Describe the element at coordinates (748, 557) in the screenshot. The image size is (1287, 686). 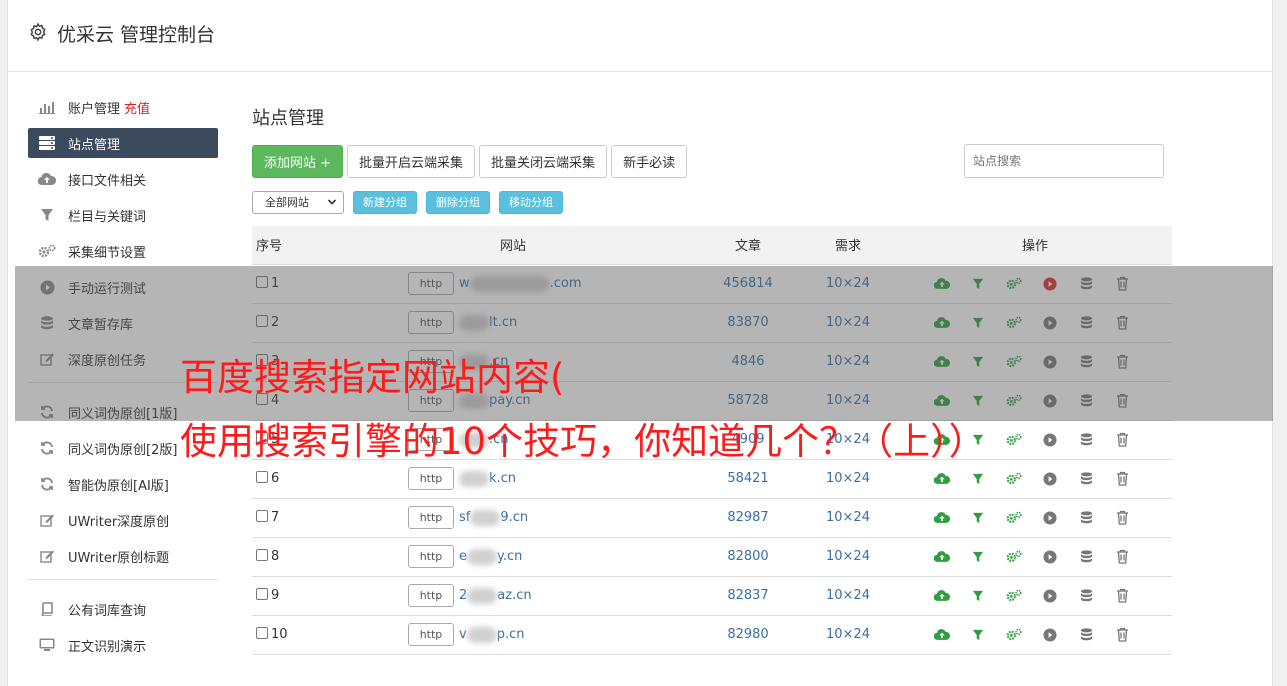
I see `article-count: 82800` at that location.